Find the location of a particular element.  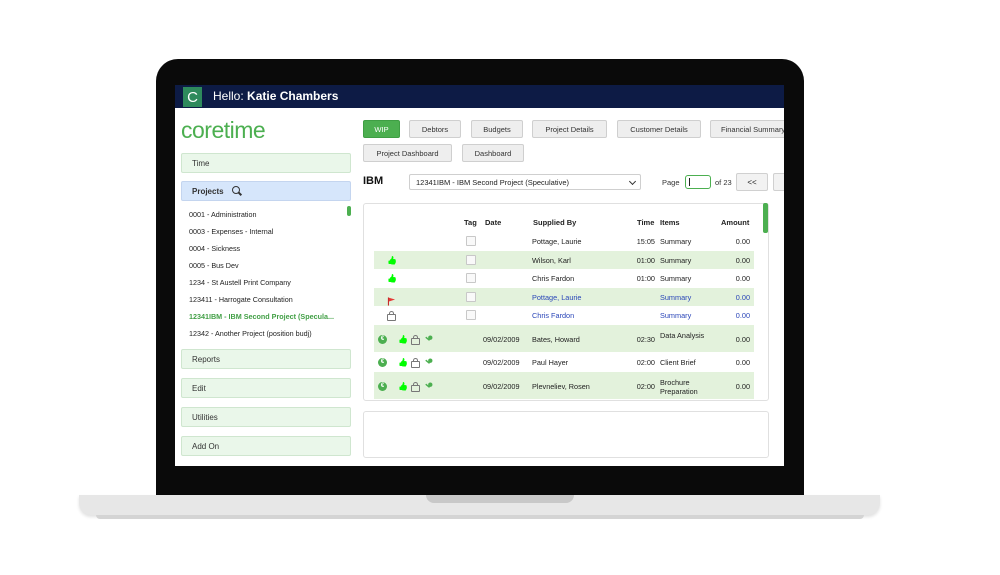

tab-financial-summary: Financial Summary is located at coordinates (747, 129).